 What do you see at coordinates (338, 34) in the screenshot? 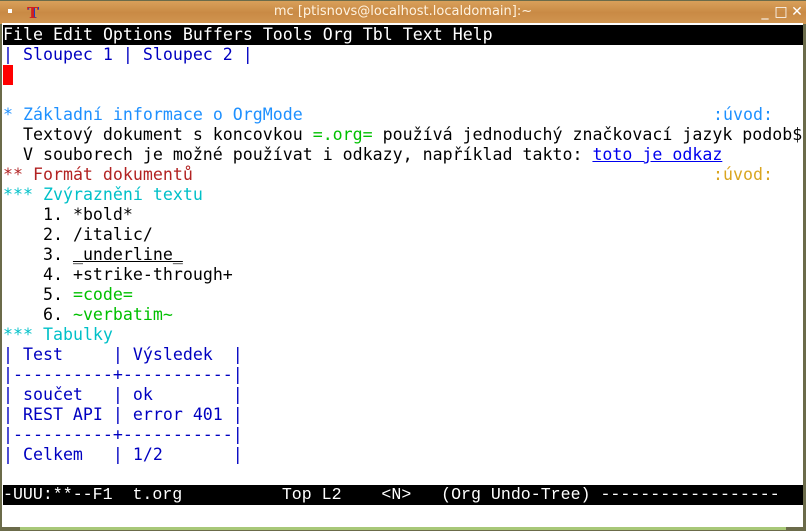
I see `menu-org: Org` at bounding box center [338, 34].